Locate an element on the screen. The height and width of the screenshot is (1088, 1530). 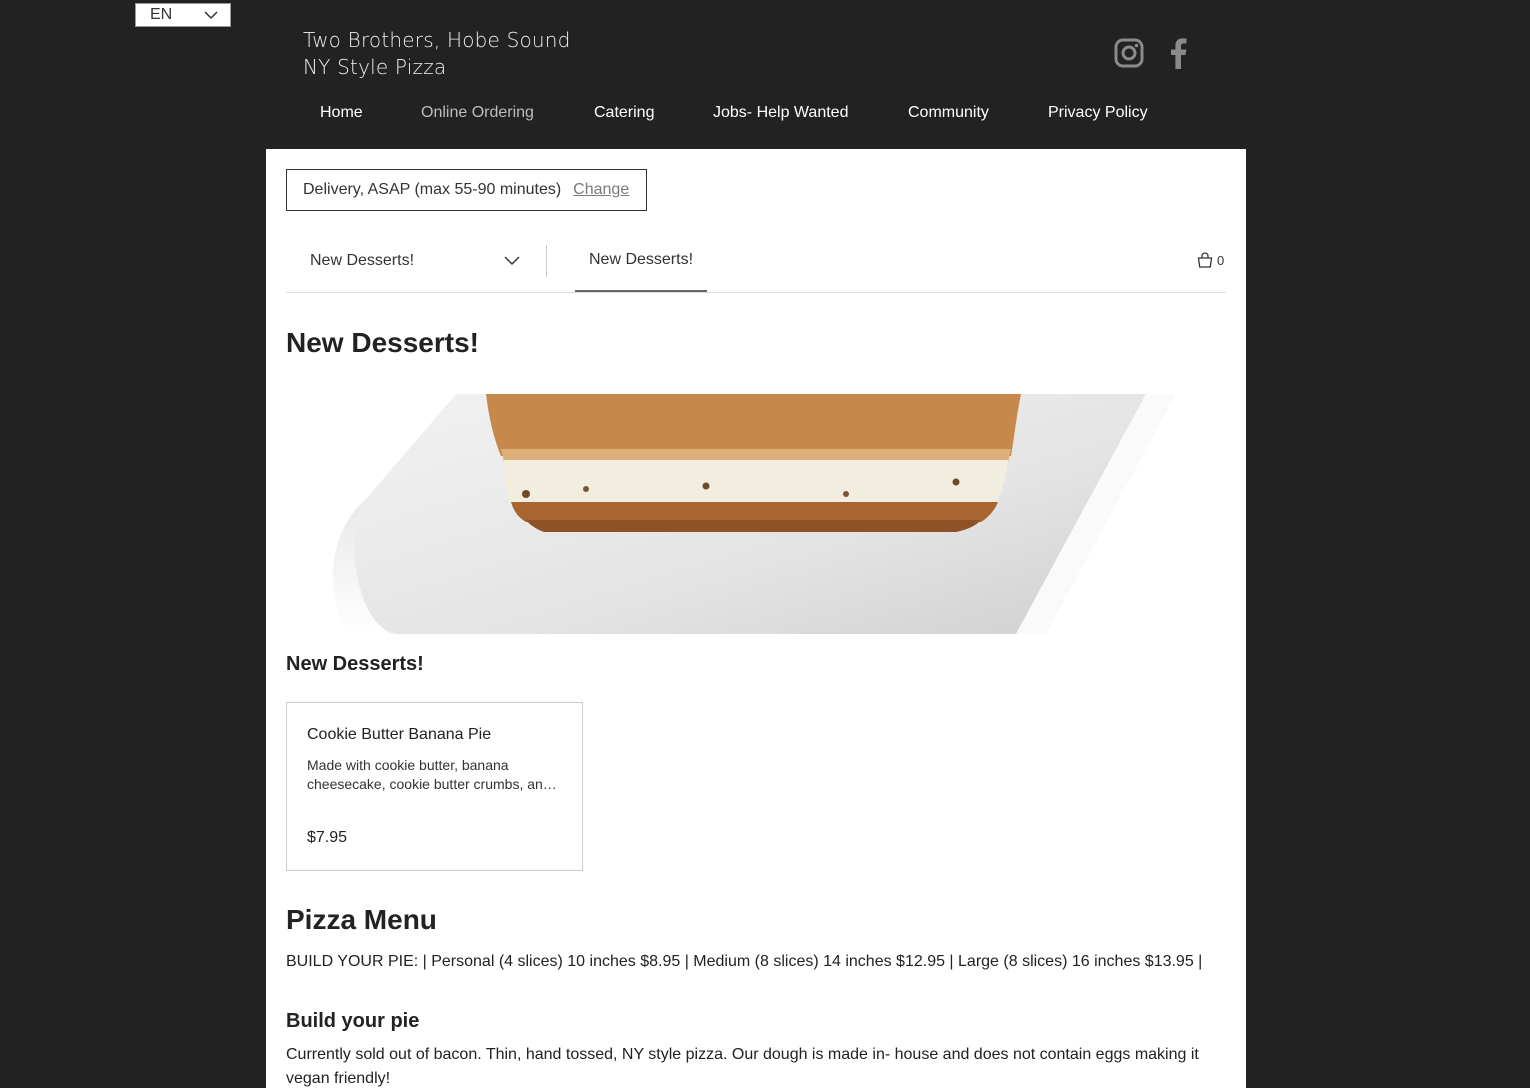
menu-bar-divider is located at coordinates (546, 261).